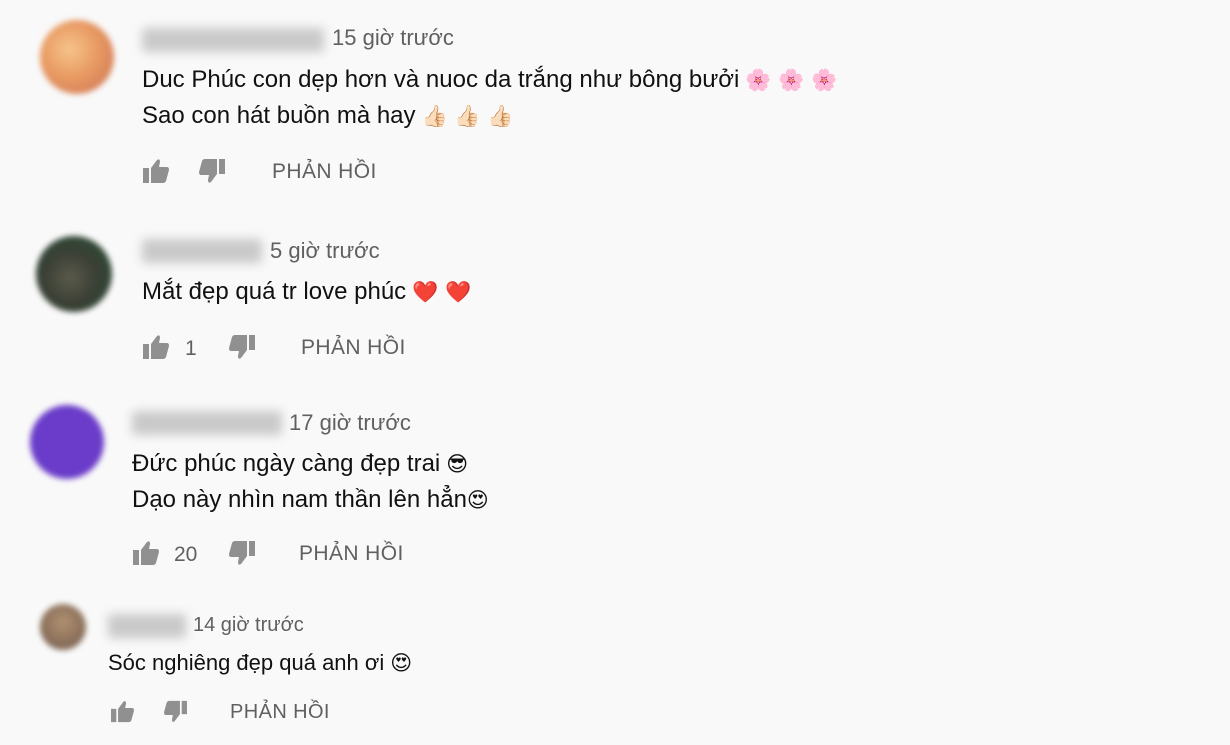  I want to click on comment-text-line: Đức phúc ngày càng đẹp trai 😎, so click(300, 463).